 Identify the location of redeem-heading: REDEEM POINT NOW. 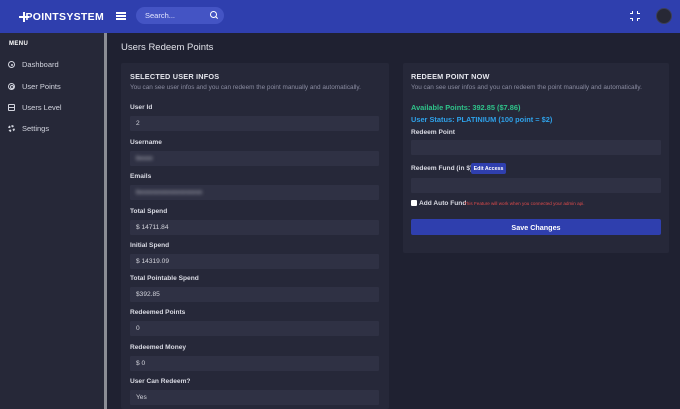
(450, 76).